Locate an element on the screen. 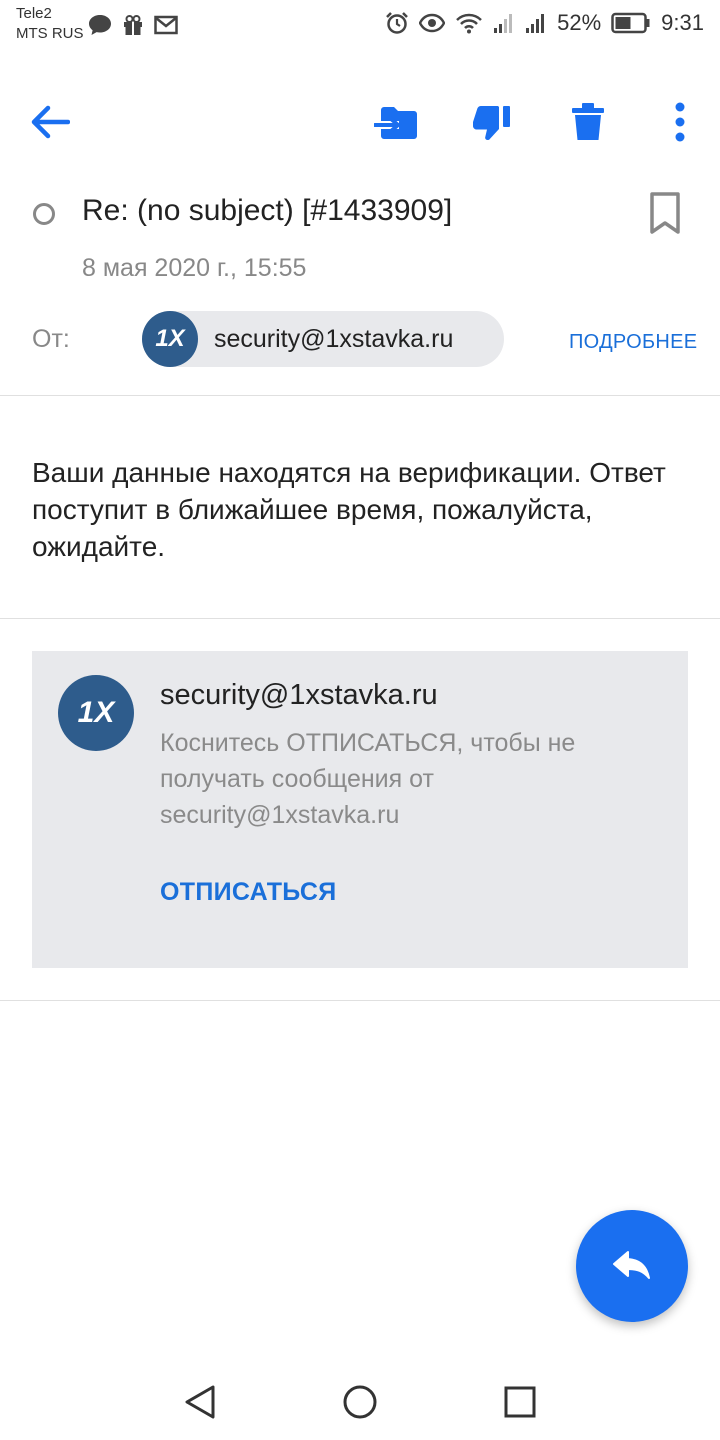 The image size is (720, 1440). trash-icon is located at coordinates (588, 121).